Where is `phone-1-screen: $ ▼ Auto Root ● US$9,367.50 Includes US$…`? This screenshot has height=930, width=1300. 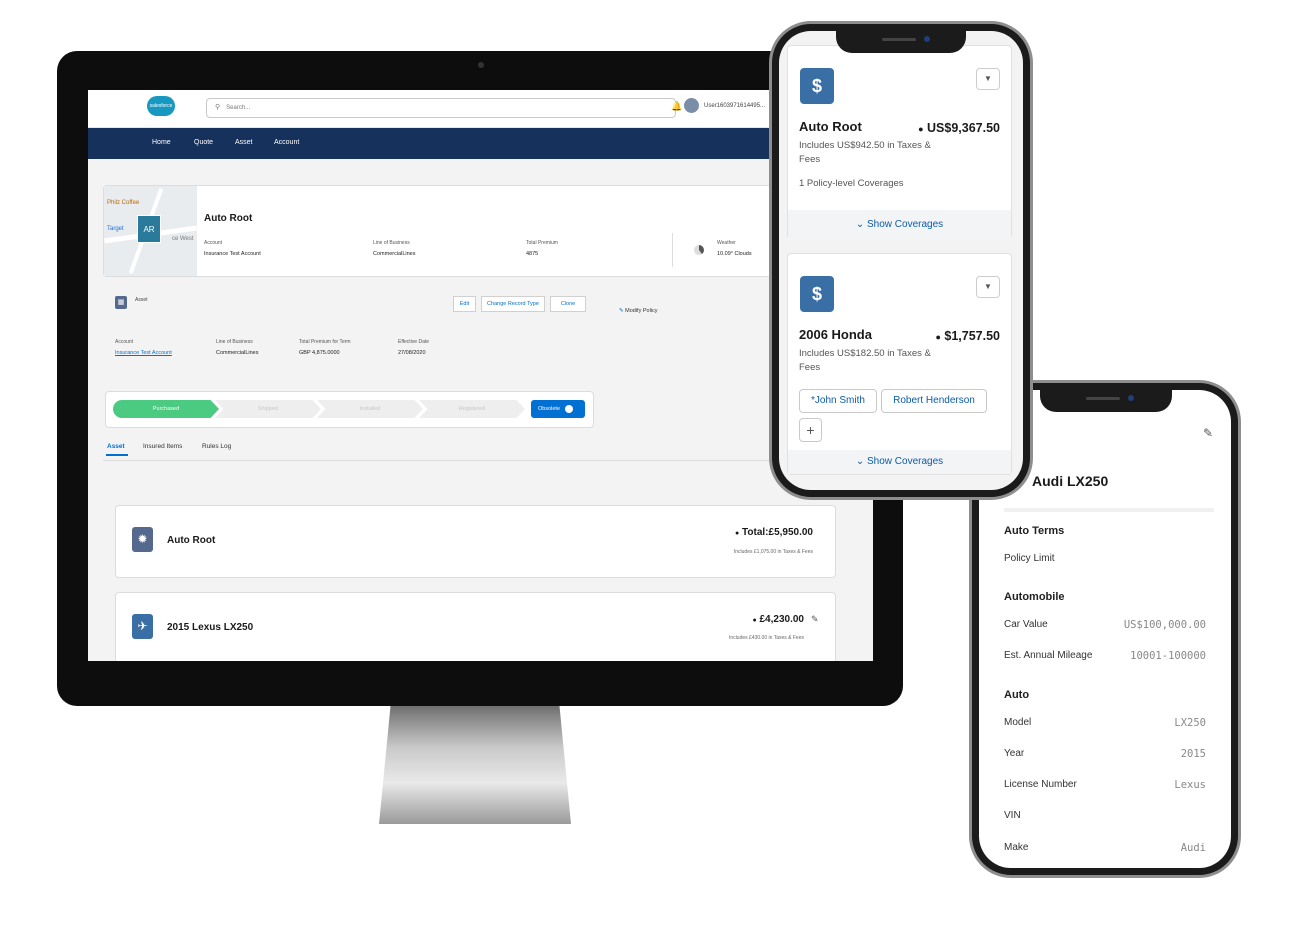
phone-1-screen: $ ▼ Auto Root ● US$9,367.50 Includes US$… is located at coordinates (901, 260).